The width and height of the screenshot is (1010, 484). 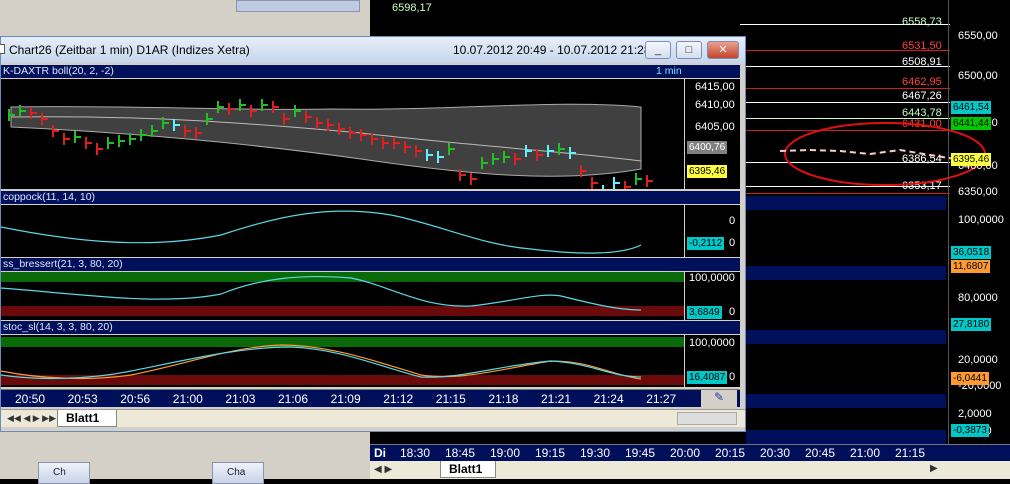 I want to click on stoc-lines, so click(x=321, y=362).